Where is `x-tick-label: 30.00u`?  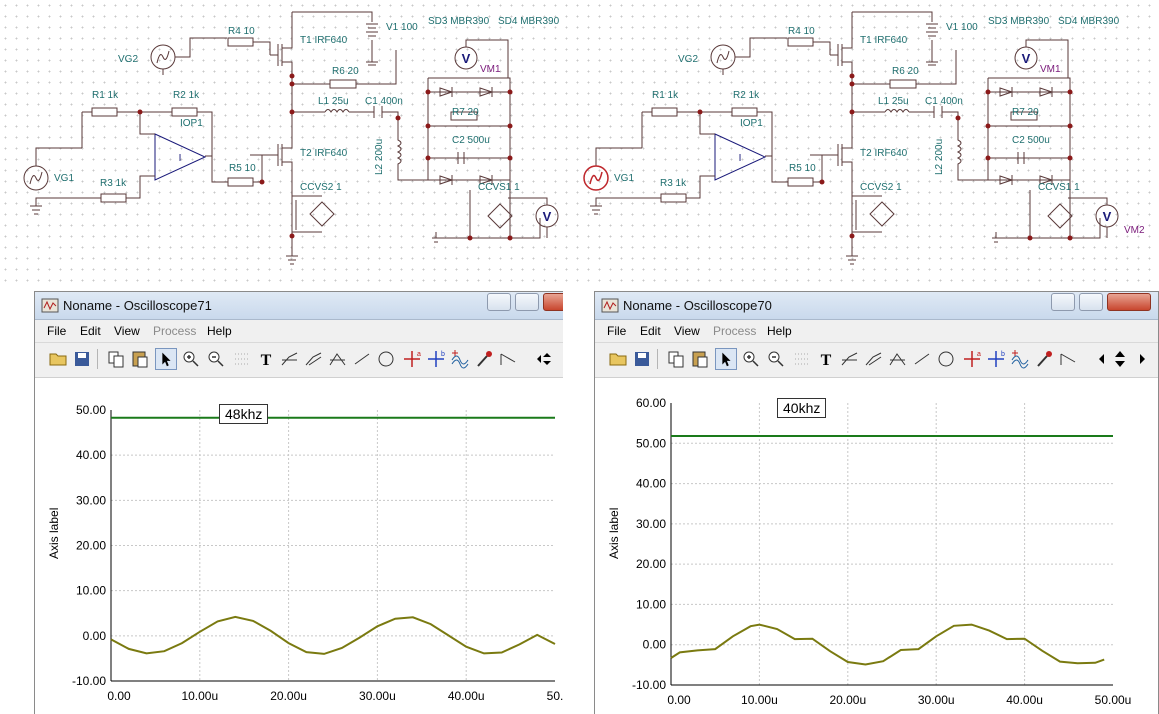 x-tick-label: 30.00u is located at coordinates (377, 696).